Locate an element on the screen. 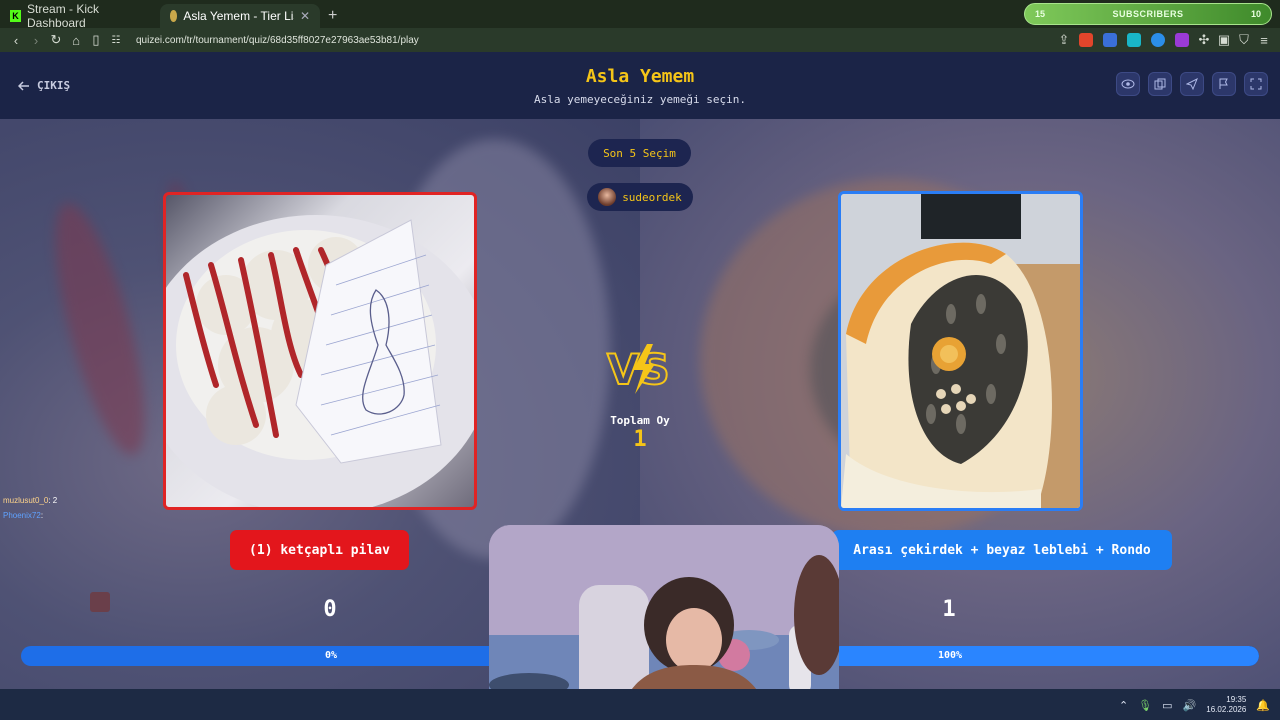 The height and width of the screenshot is (720, 1280). subscribers-goal: 10 is located at coordinates (1255, 14).